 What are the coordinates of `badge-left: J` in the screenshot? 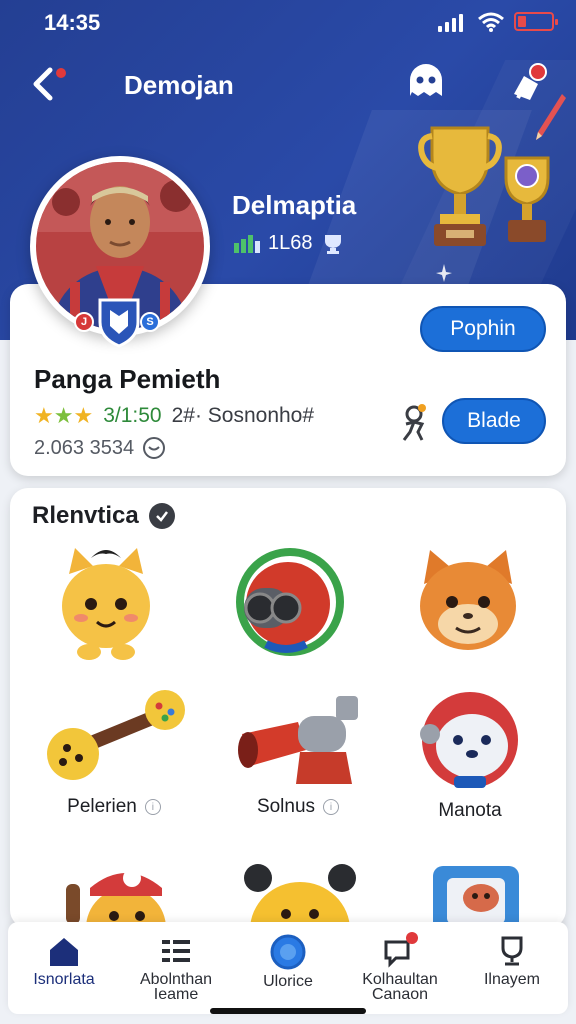 It's located at (84, 322).